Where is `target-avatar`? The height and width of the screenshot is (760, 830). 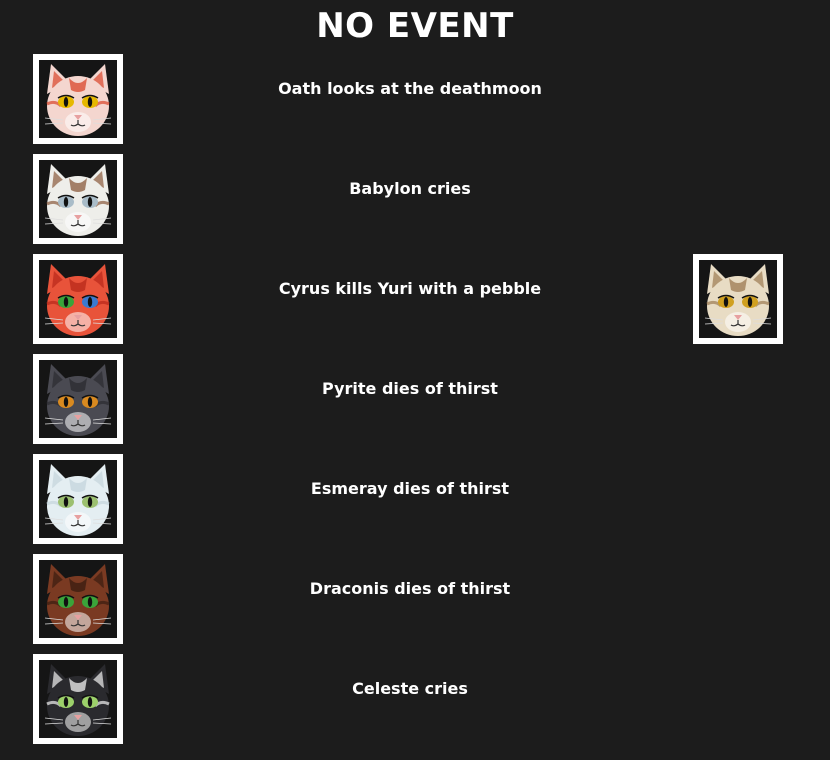
target-avatar is located at coordinates (738, 299).